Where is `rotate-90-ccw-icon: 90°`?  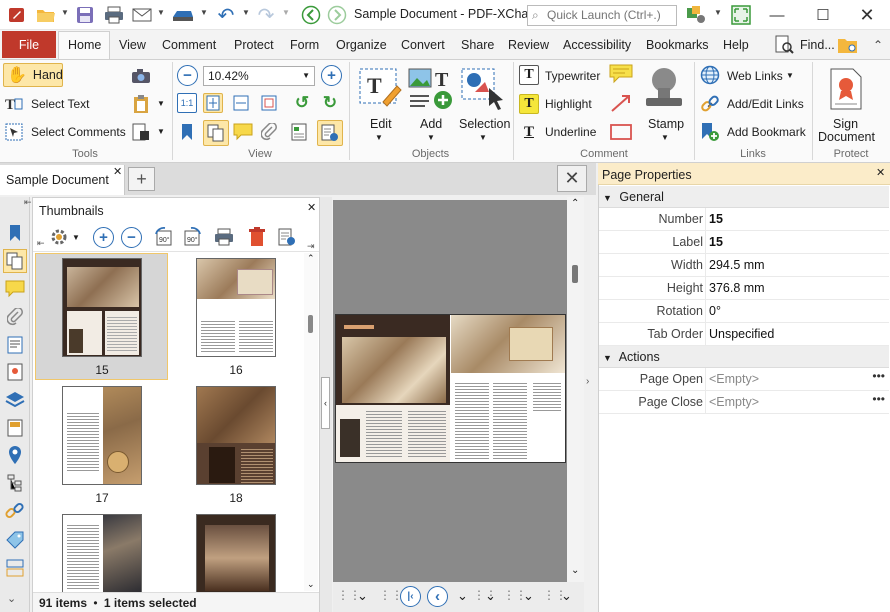
rotate-90-ccw-icon: 90° is located at coordinates (164, 237).